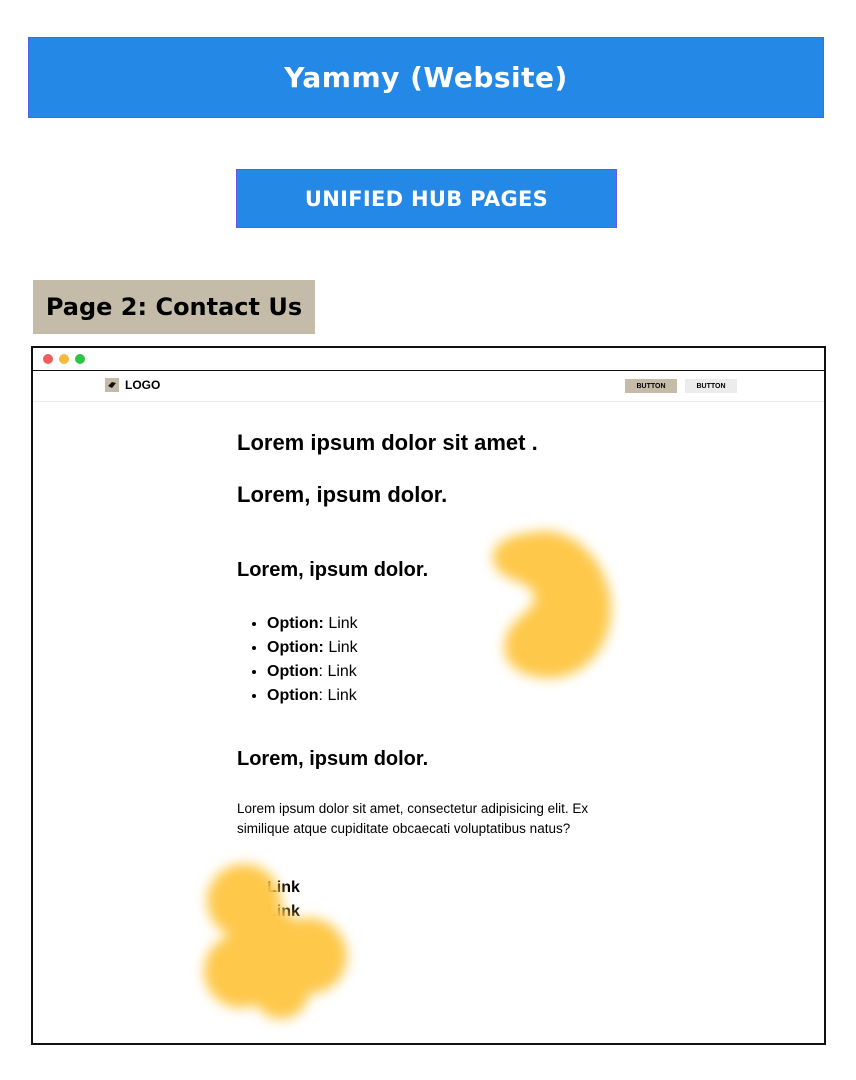 The width and height of the screenshot is (856, 1080). I want to click on close-window-dot, so click(48, 359).